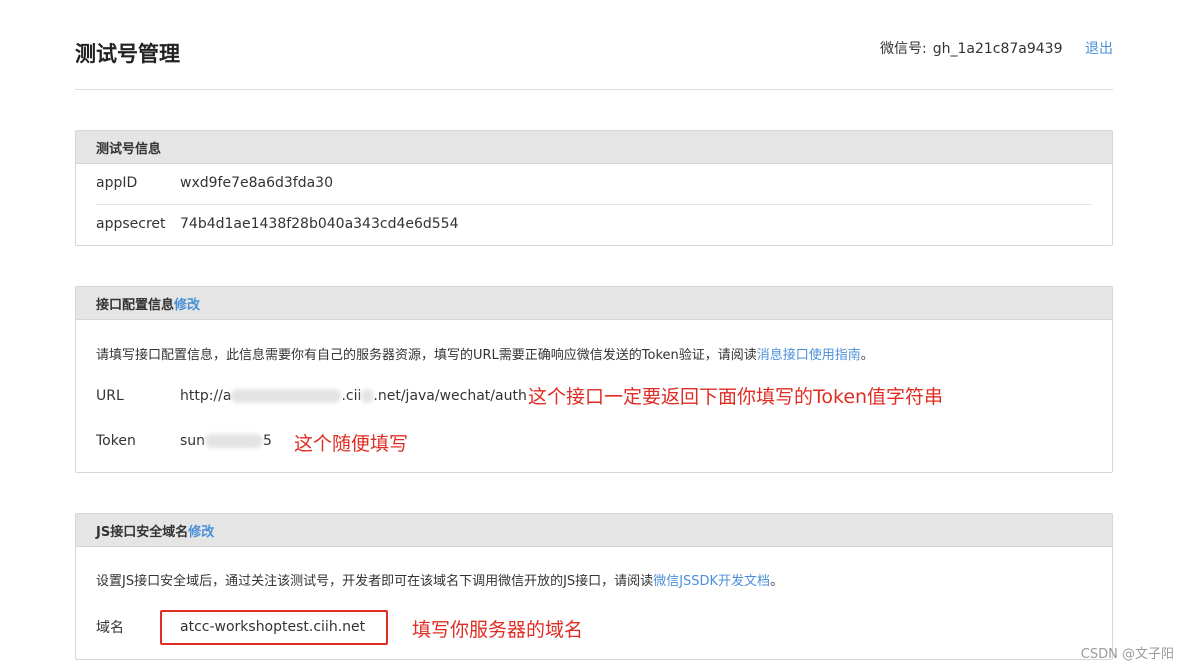 The image size is (1188, 670). I want to click on domain-highlight-box, so click(274, 627).